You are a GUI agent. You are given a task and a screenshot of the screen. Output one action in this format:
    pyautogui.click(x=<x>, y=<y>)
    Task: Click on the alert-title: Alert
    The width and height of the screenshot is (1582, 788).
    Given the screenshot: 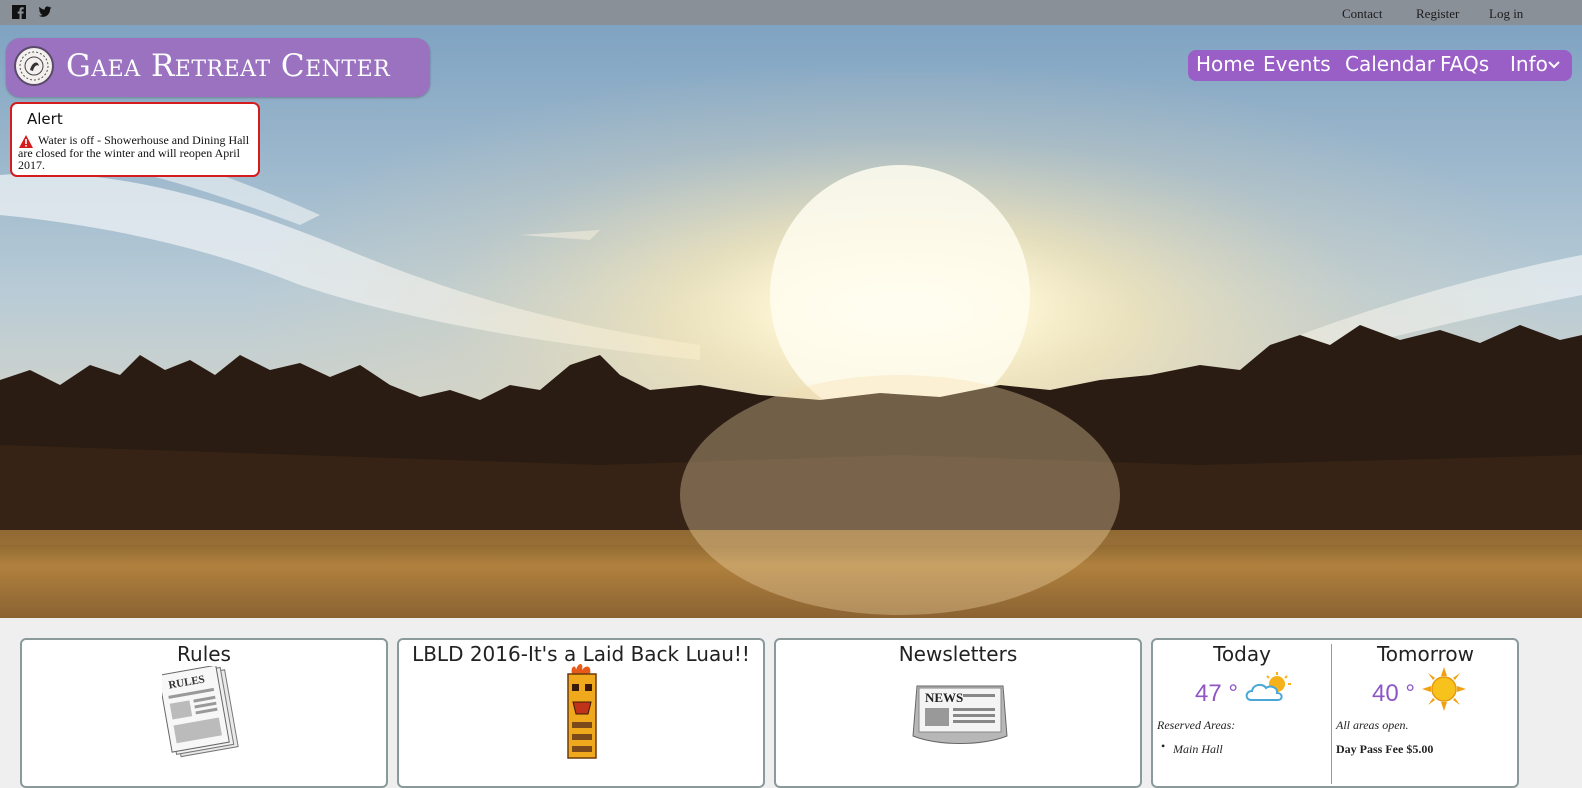 What is the action you would take?
    pyautogui.click(x=45, y=119)
    